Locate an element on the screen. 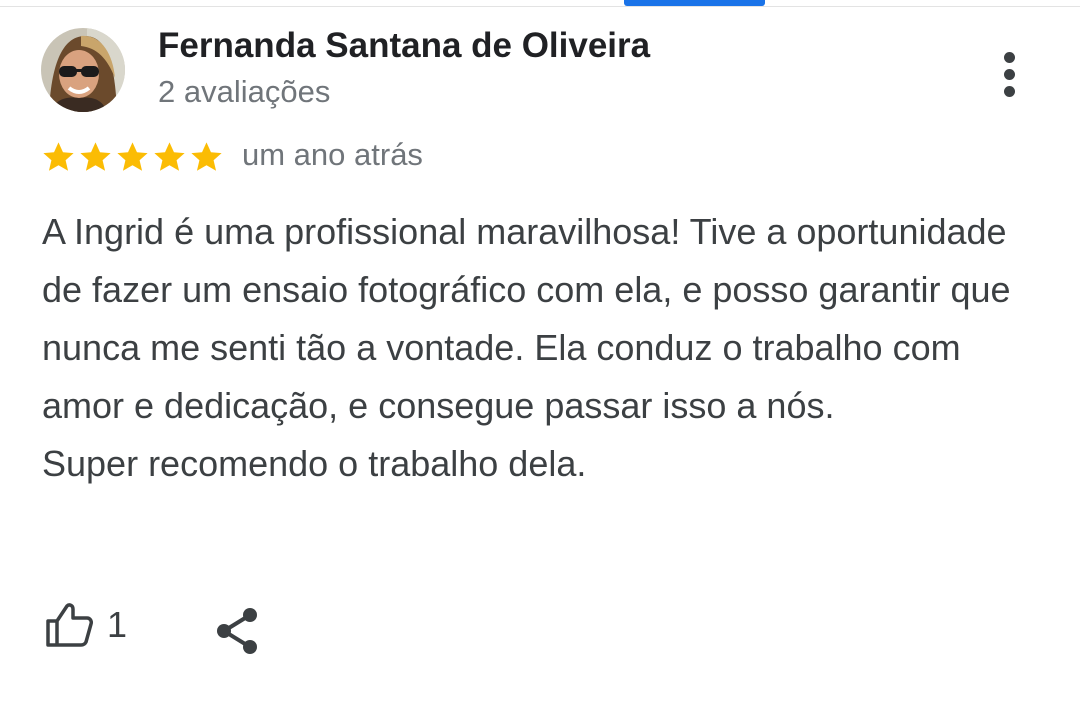 The image size is (1080, 703). share-button is located at coordinates (237, 633).